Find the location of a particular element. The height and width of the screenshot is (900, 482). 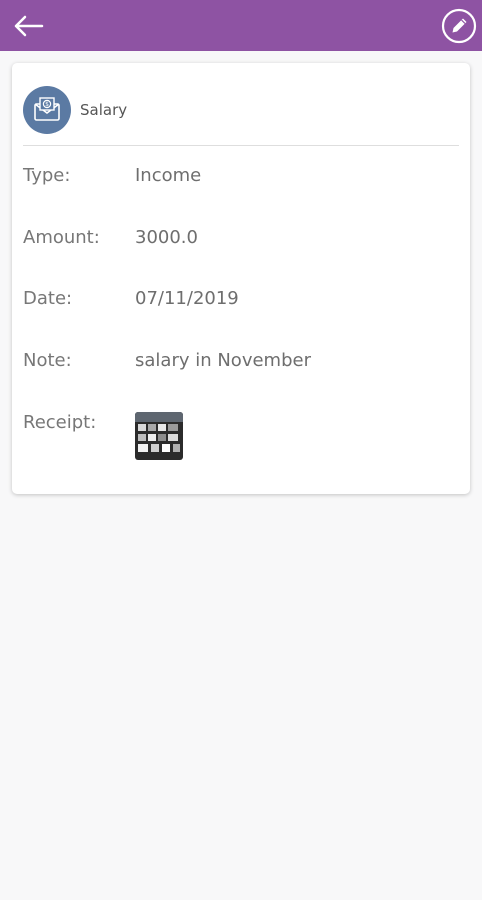

amount-row: Amount: 3000.0 is located at coordinates (241, 241).